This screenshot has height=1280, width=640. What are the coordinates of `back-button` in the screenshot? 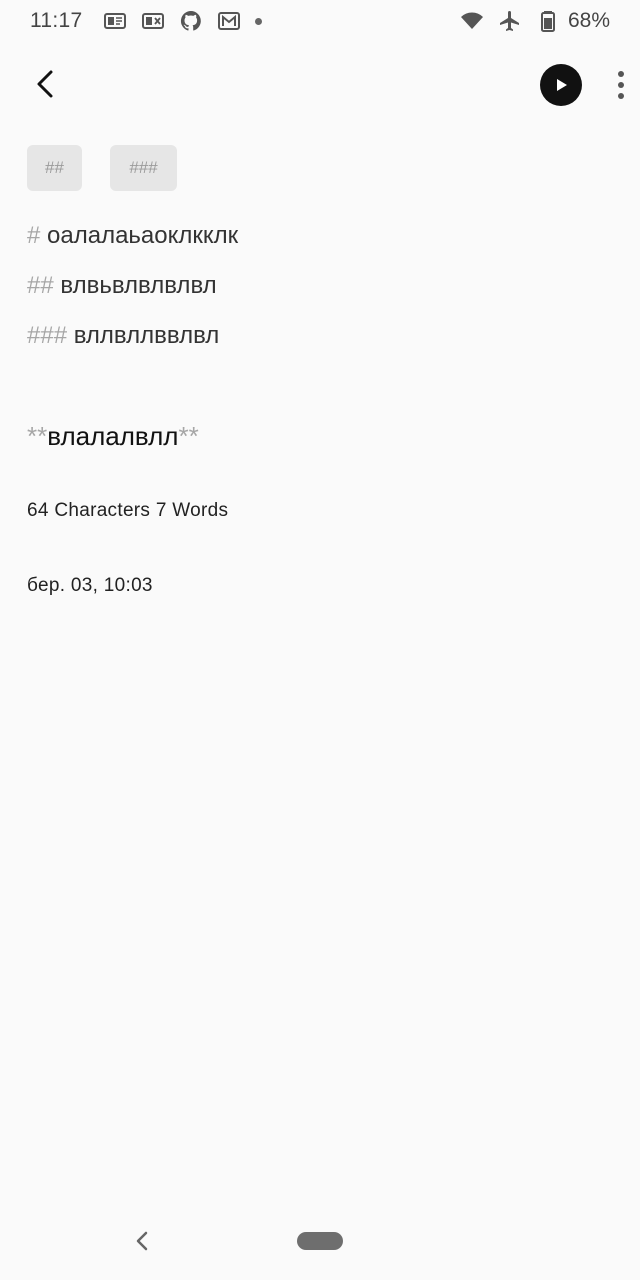 It's located at (46, 84).